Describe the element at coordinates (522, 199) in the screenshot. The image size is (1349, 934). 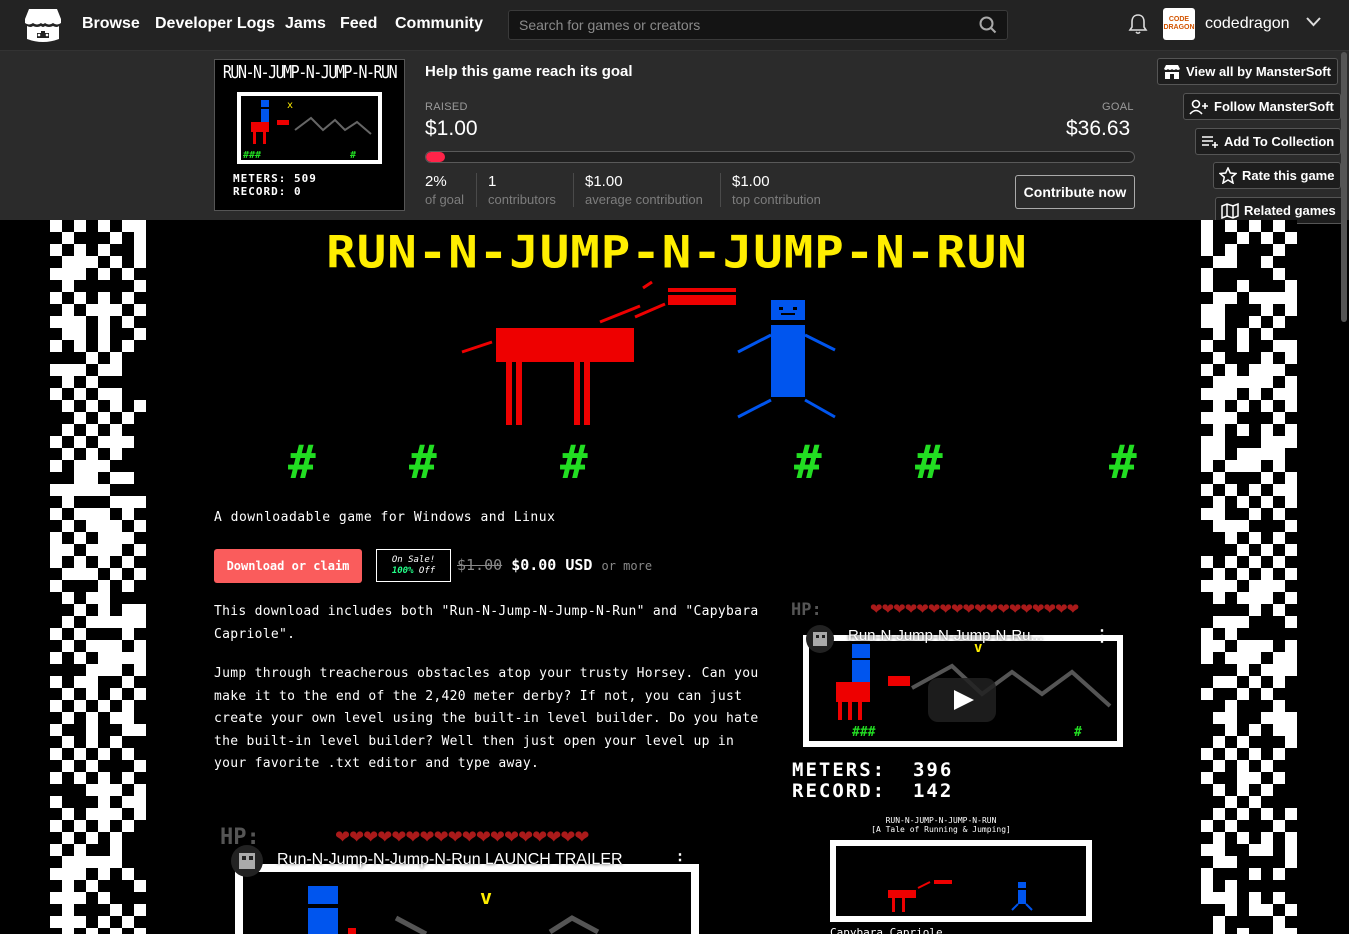
I see `stat-contributors-label: contributors` at that location.